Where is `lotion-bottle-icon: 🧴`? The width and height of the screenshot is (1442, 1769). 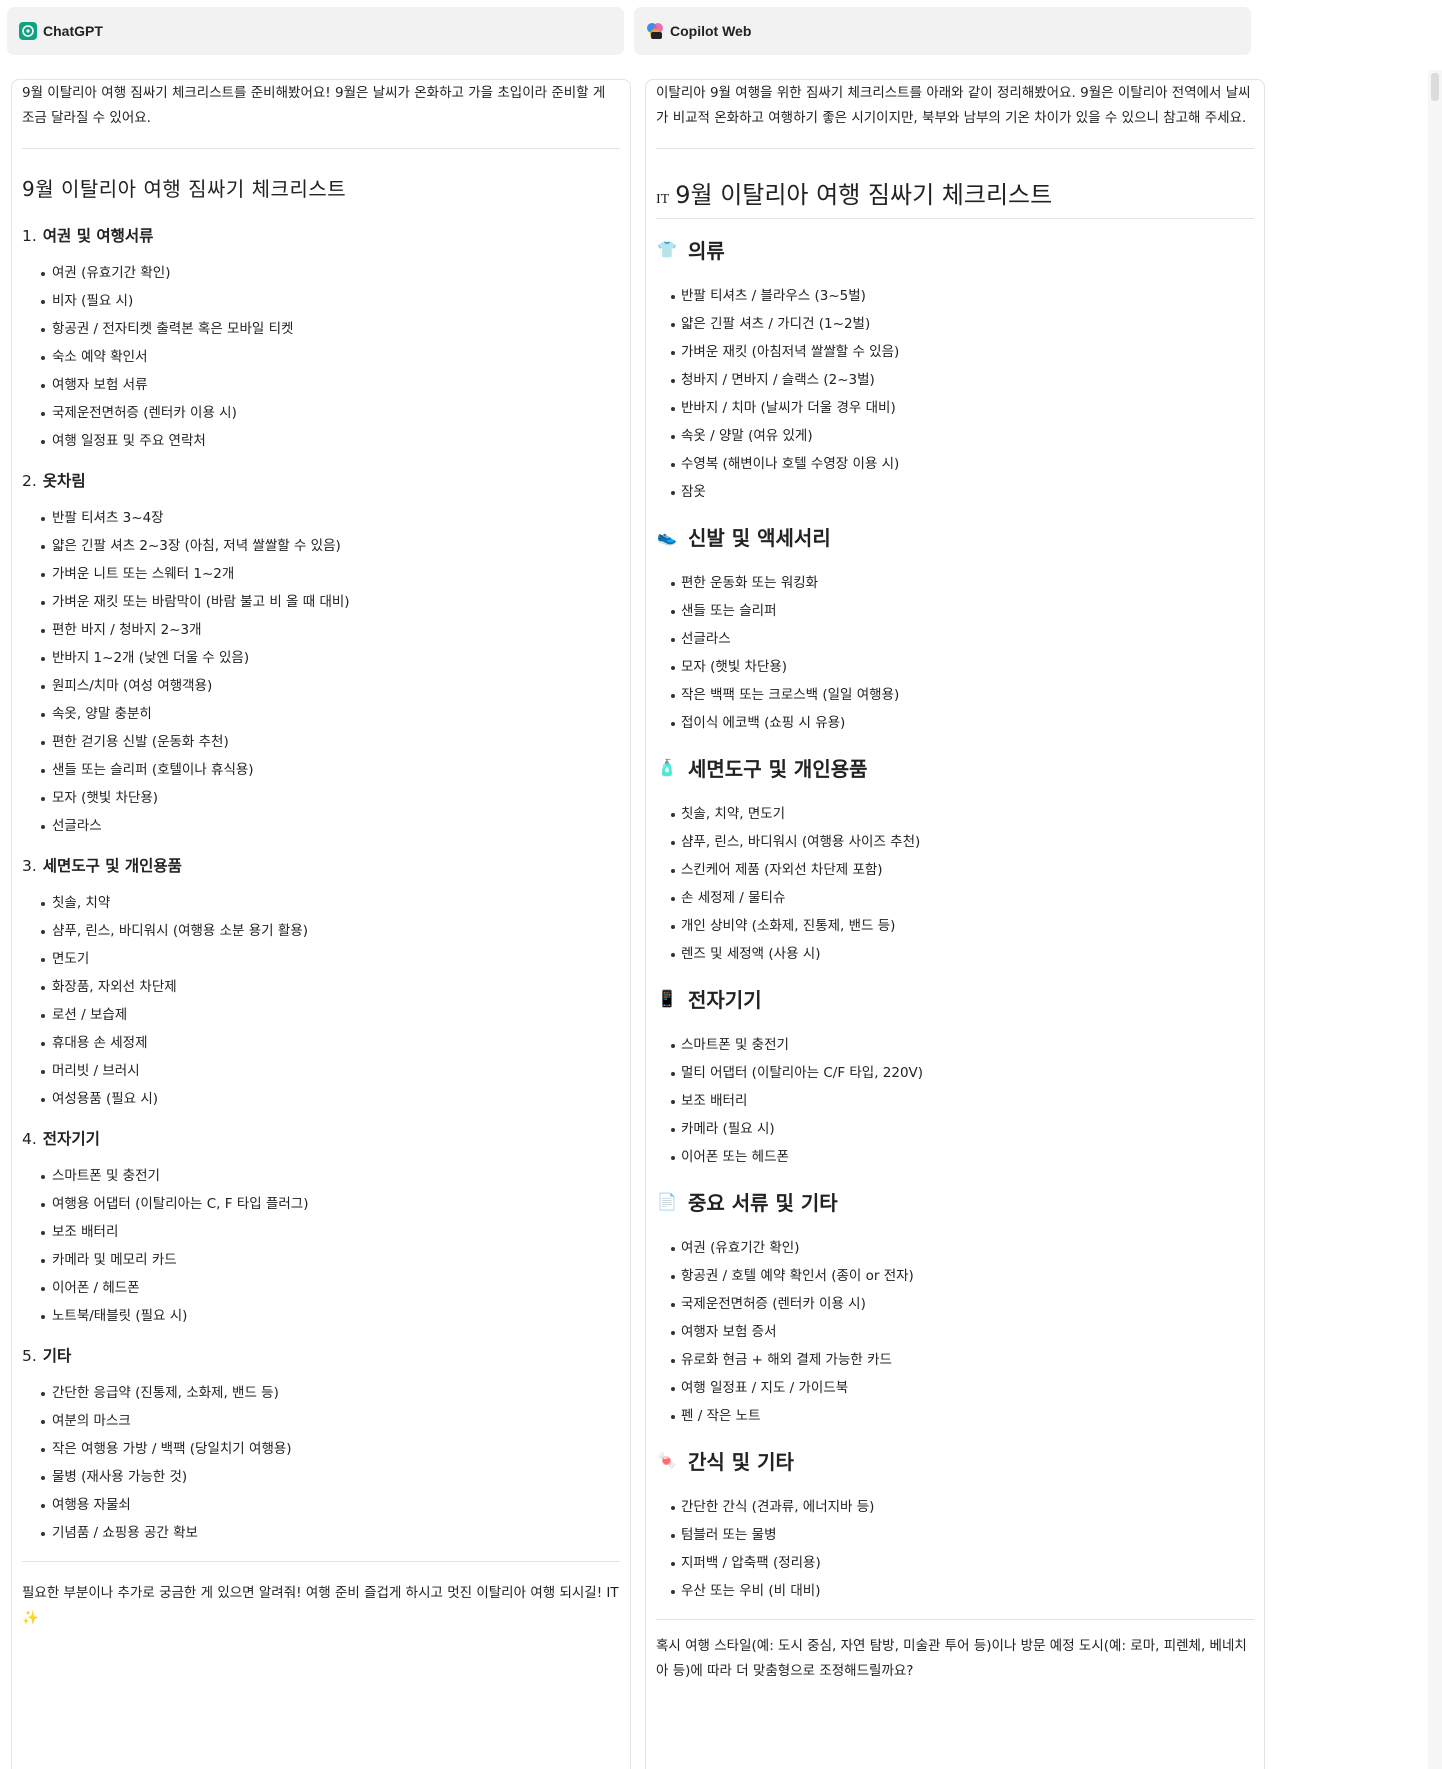 lotion-bottle-icon: 🧴 is located at coordinates (667, 767).